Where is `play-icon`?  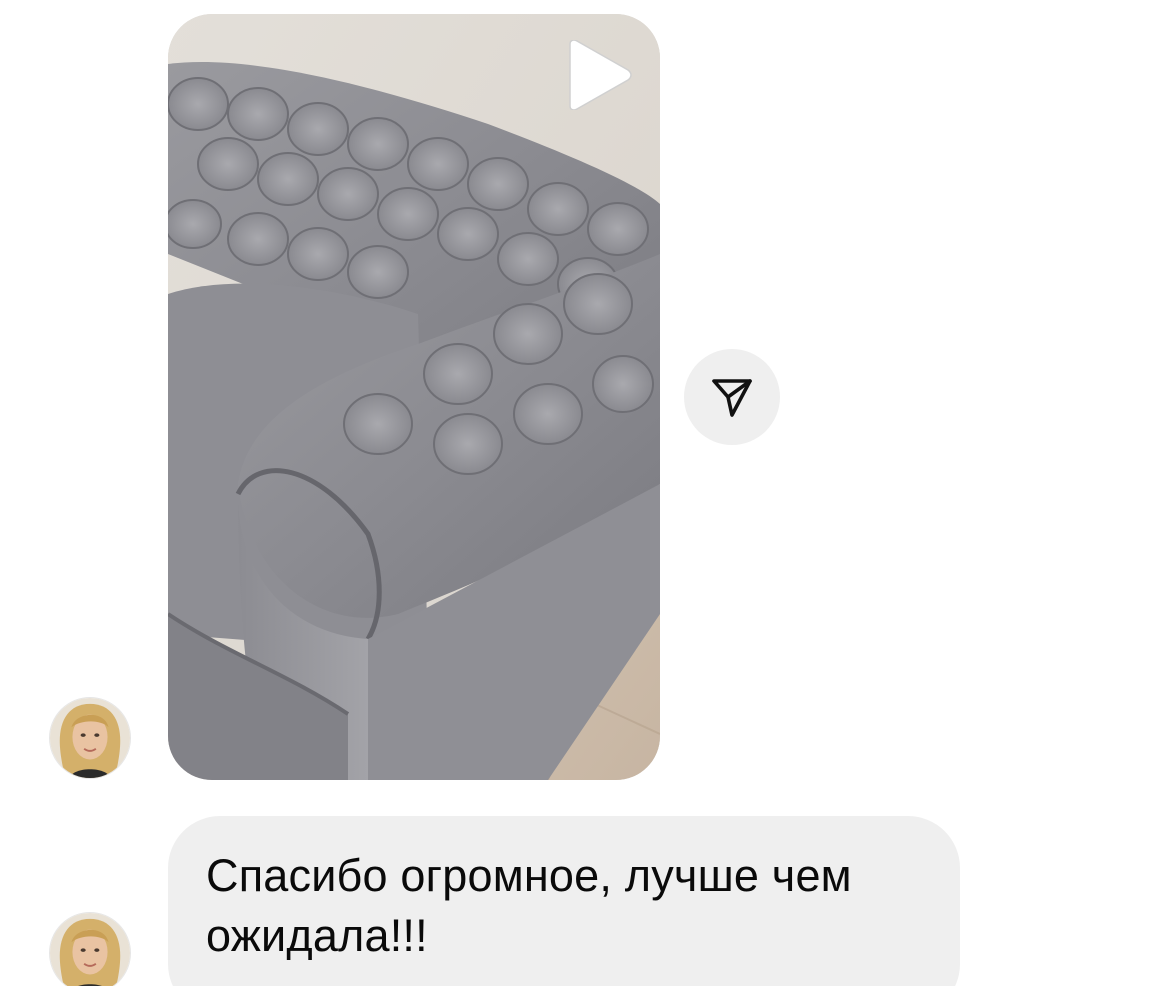
play-icon is located at coordinates (599, 75).